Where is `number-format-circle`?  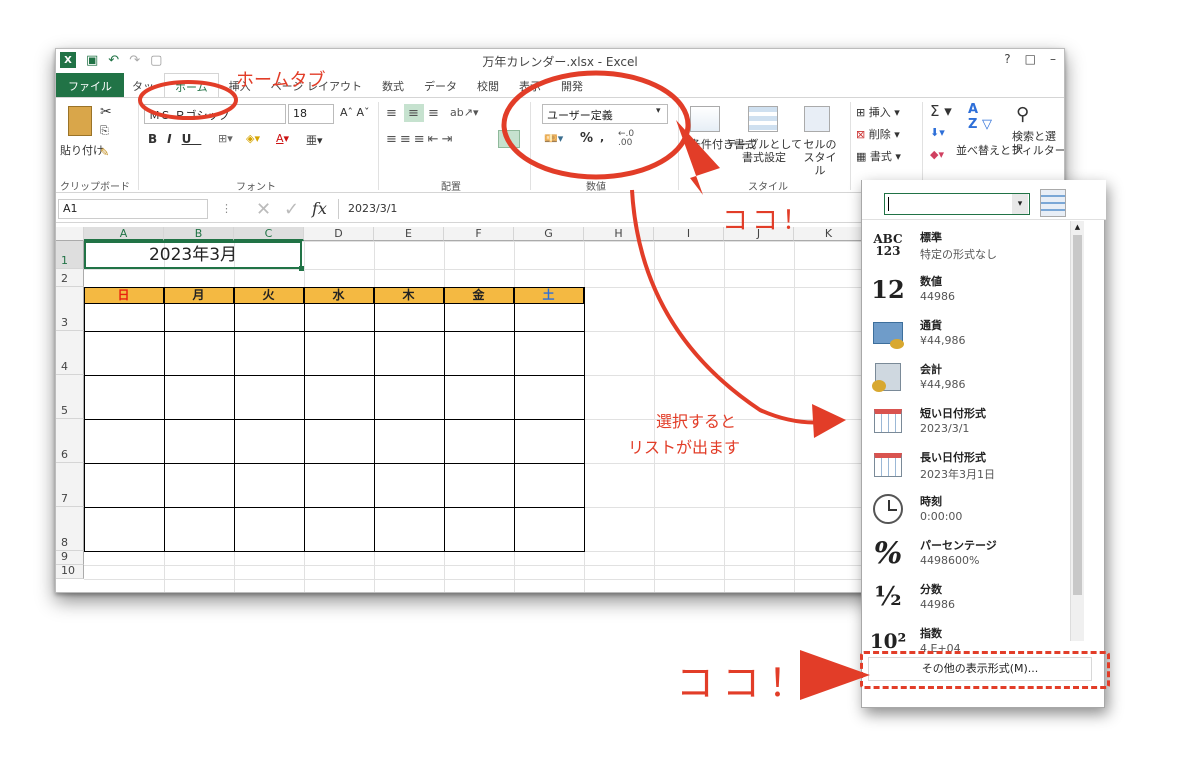 number-format-circle is located at coordinates (596, 125).